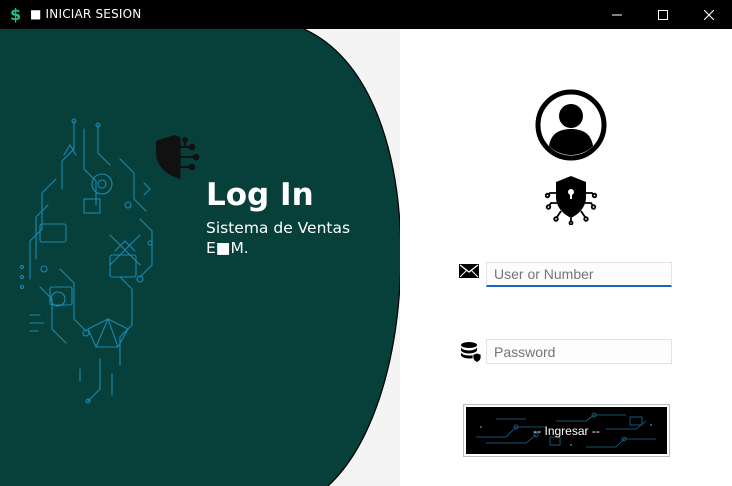 The width and height of the screenshot is (732, 486). Describe the element at coordinates (260, 195) in the screenshot. I see `login-heading: Log In` at that location.